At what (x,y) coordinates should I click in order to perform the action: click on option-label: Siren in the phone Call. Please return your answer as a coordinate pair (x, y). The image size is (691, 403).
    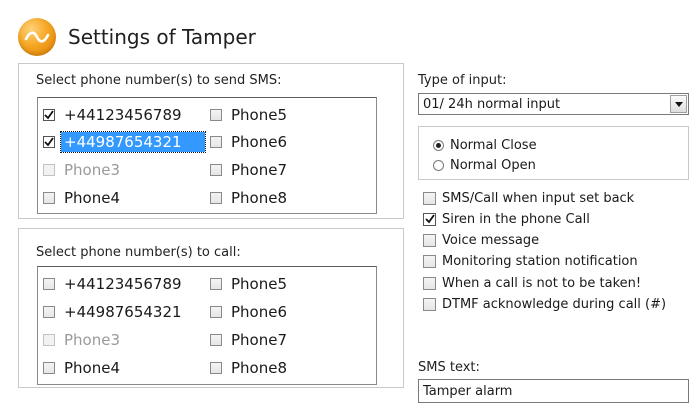
    Looking at the image, I should click on (516, 219).